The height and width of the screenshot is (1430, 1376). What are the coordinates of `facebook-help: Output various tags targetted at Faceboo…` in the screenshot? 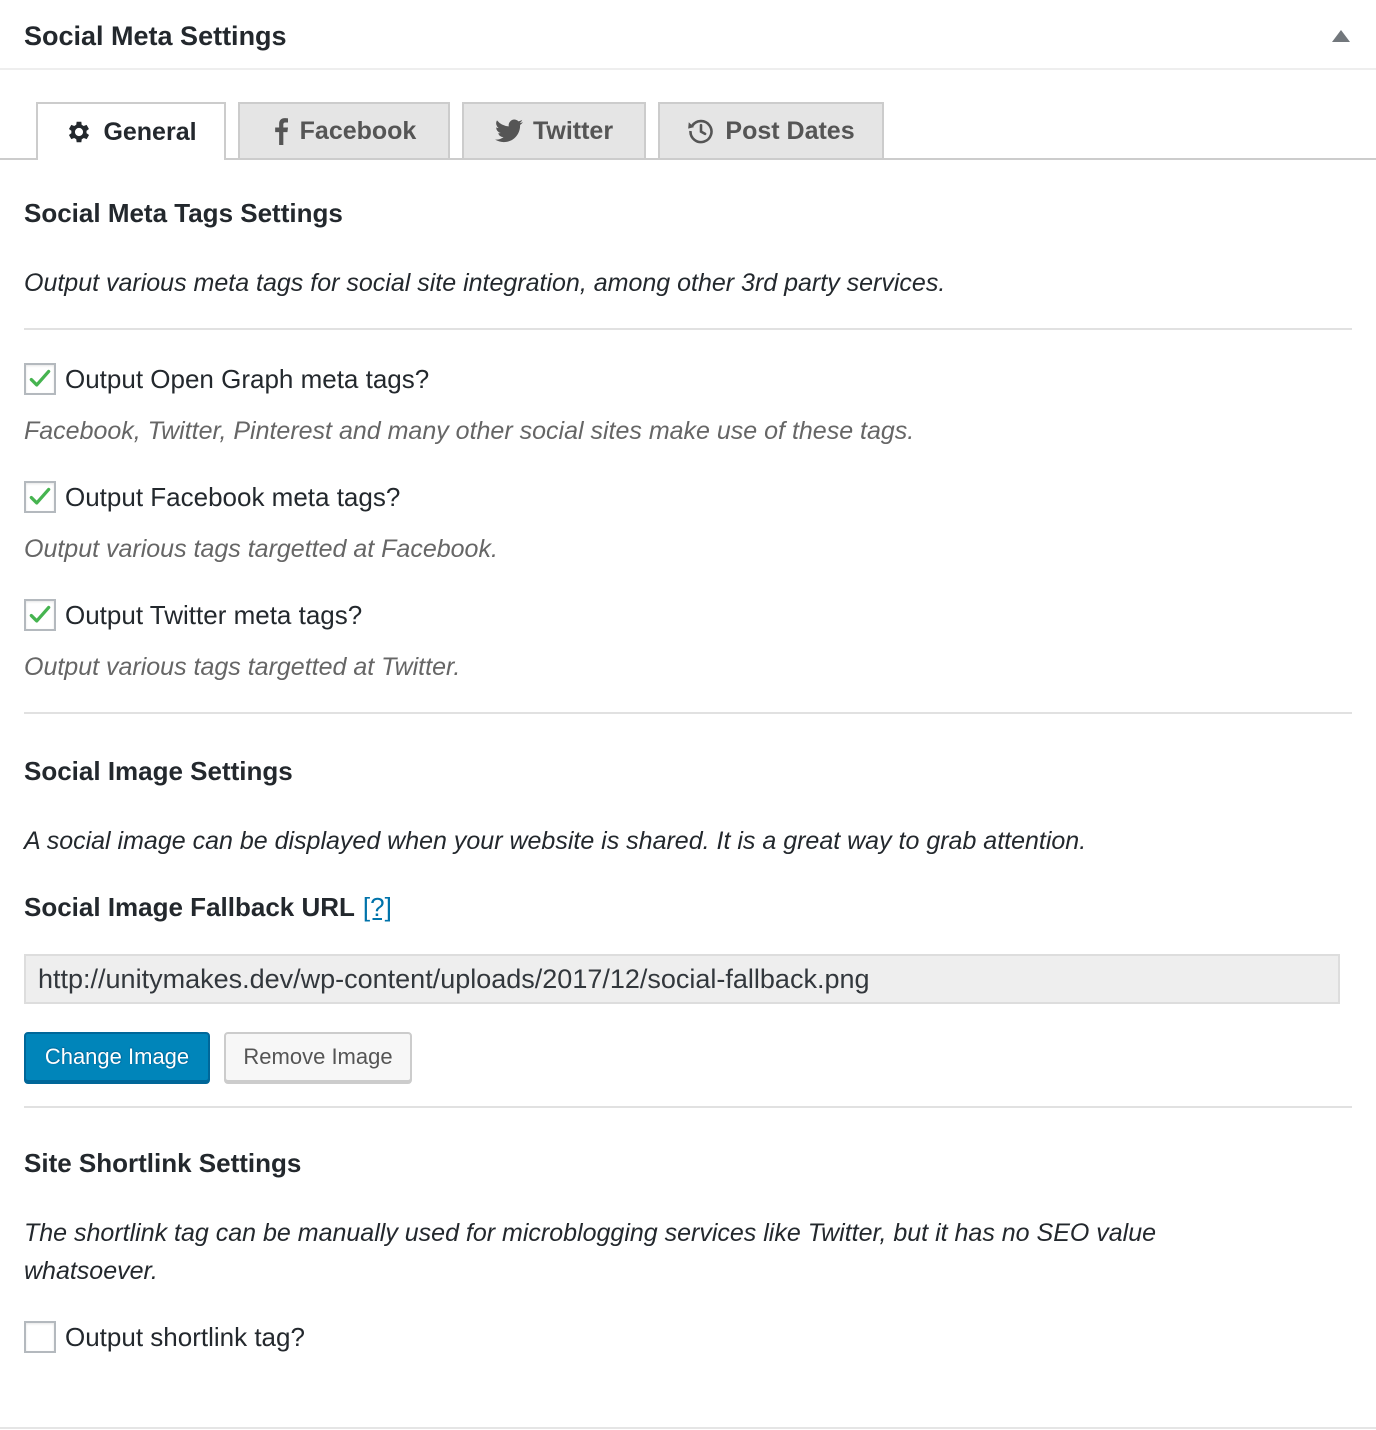 It's located at (261, 549).